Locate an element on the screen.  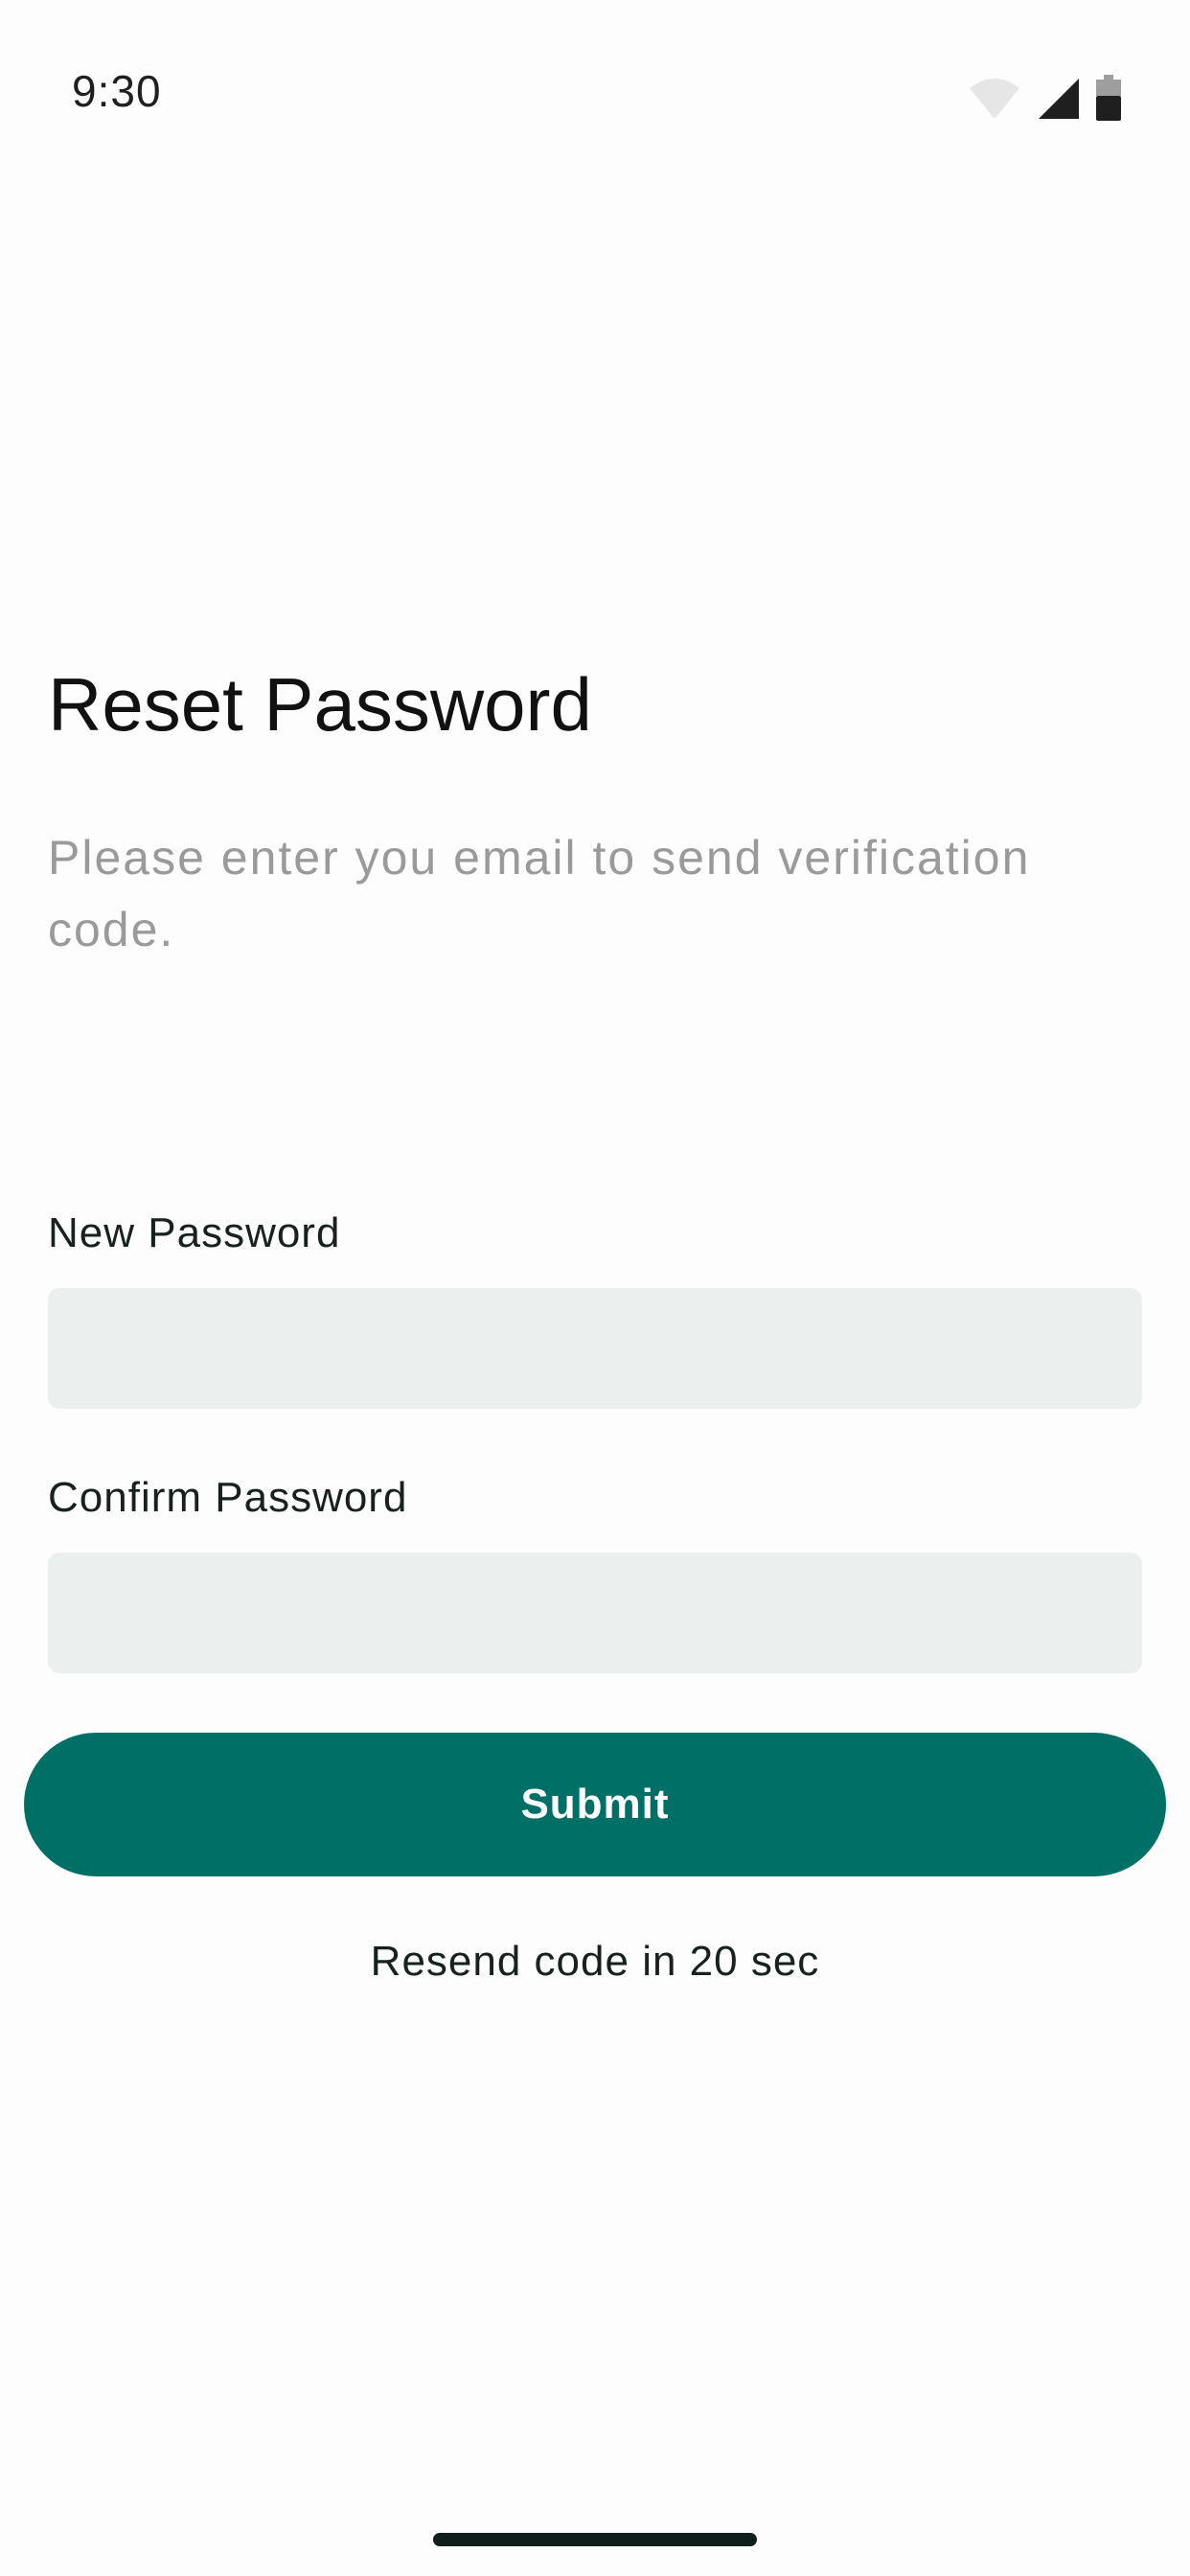
page-title: Reset Password is located at coordinates (320, 704).